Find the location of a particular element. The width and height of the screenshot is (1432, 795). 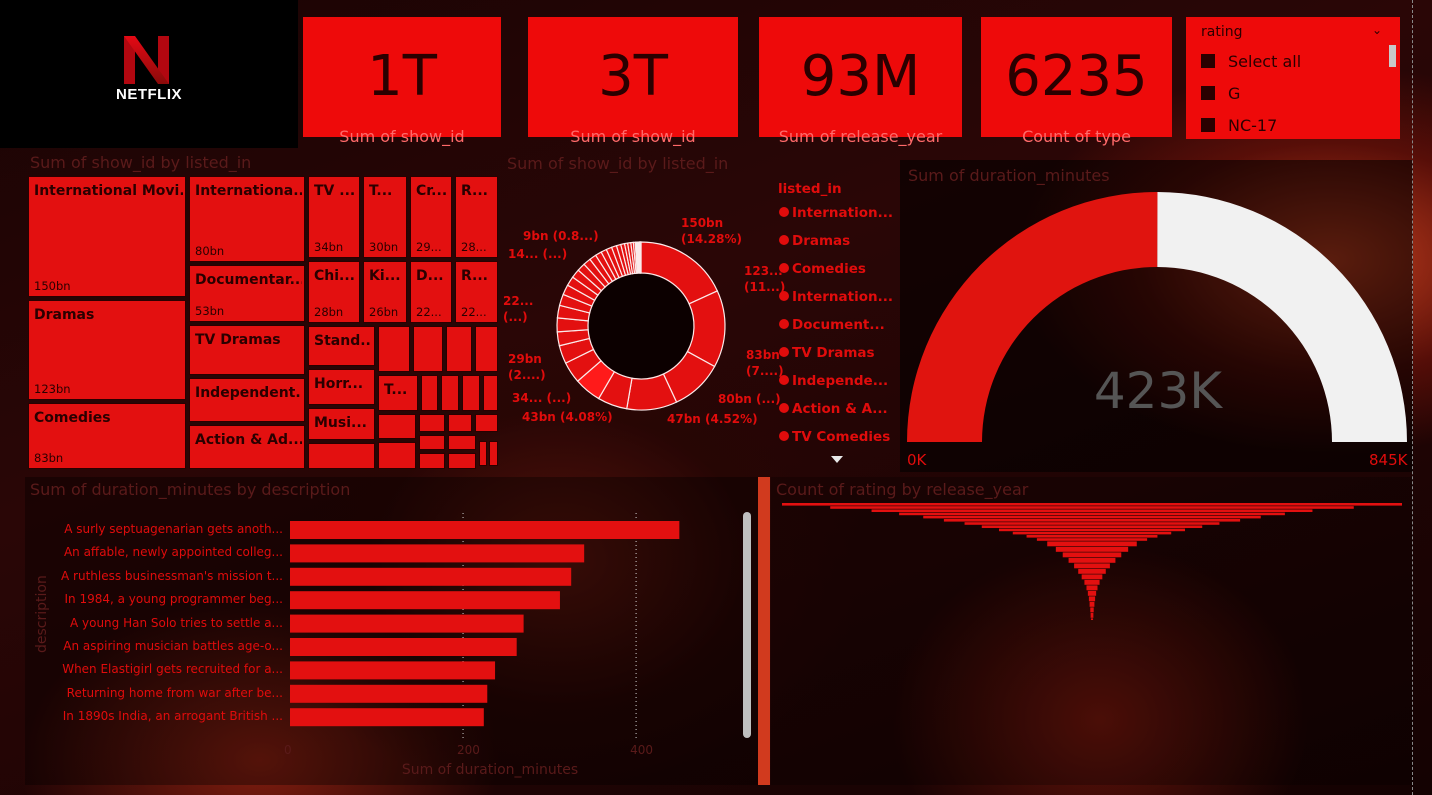

legend-item: TV Comedies is located at coordinates (834, 437).